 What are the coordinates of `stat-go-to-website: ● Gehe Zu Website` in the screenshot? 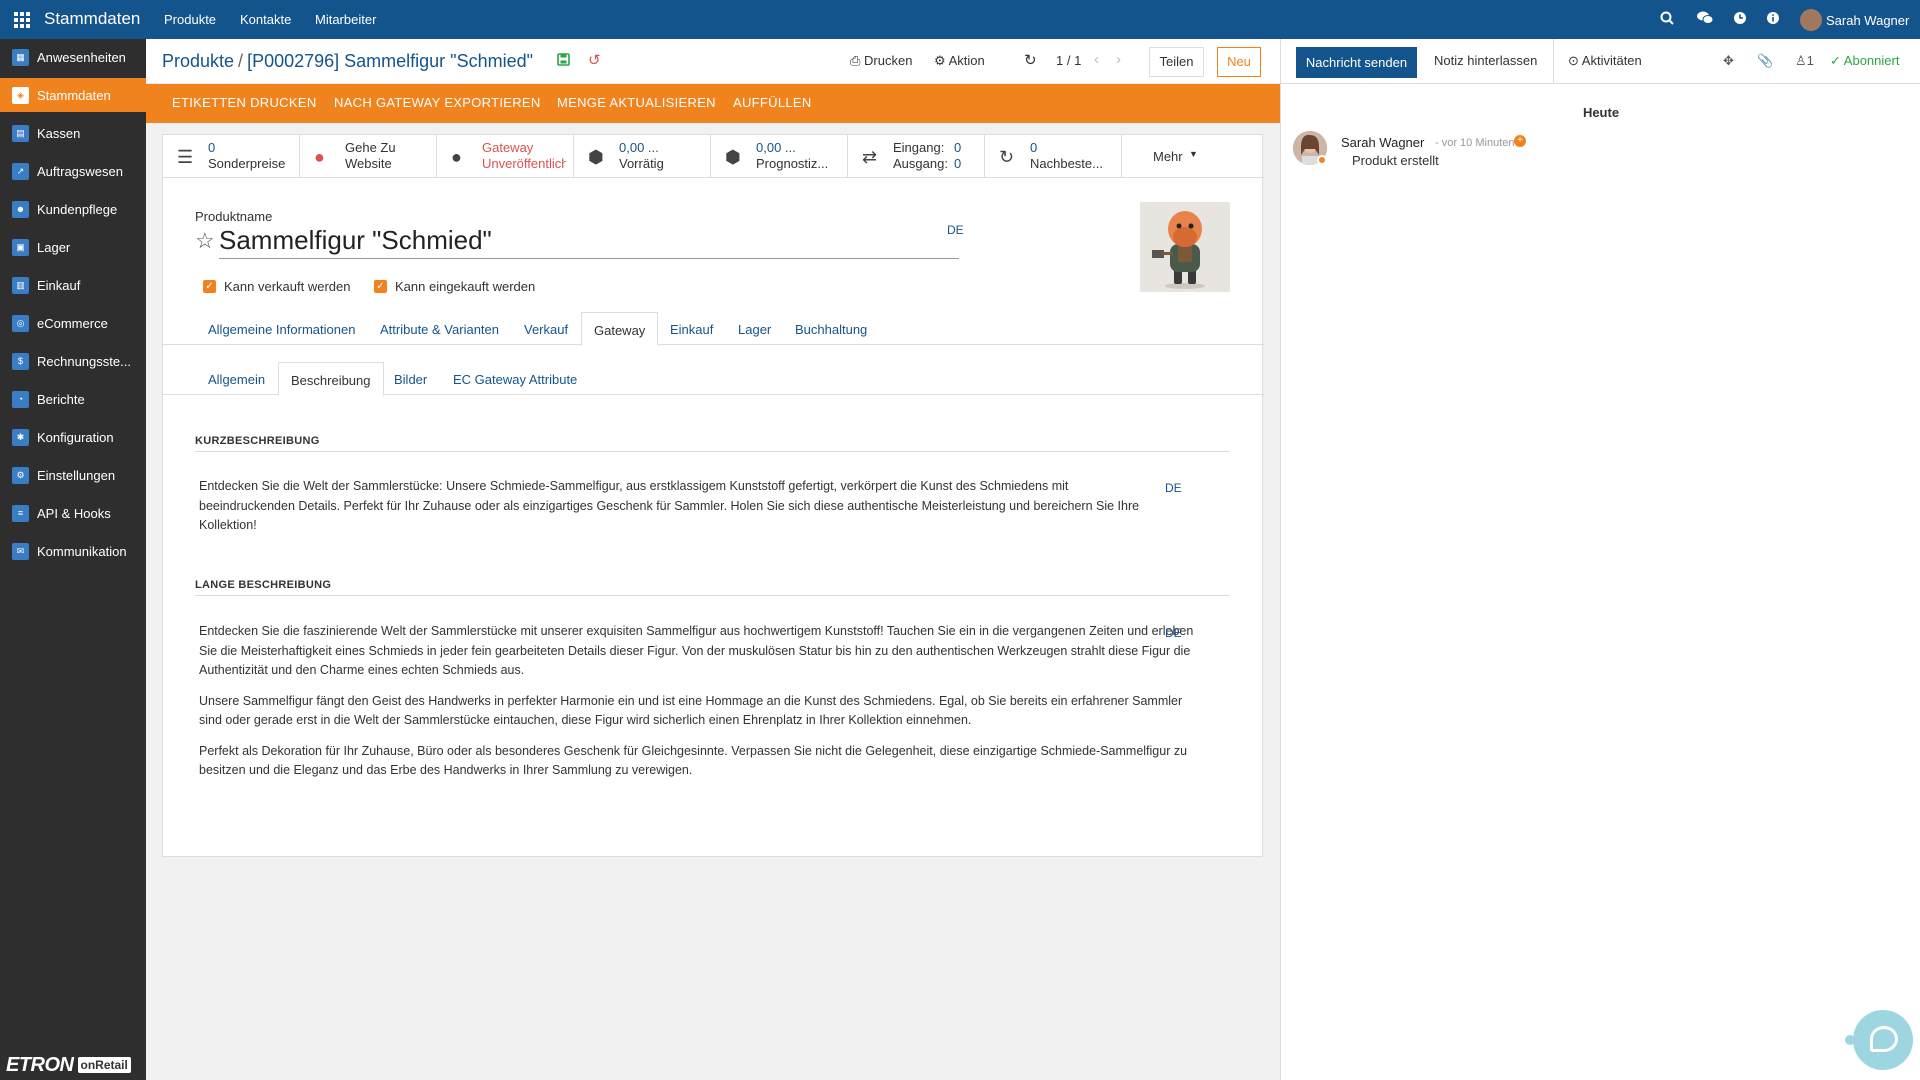 It's located at (368, 156).